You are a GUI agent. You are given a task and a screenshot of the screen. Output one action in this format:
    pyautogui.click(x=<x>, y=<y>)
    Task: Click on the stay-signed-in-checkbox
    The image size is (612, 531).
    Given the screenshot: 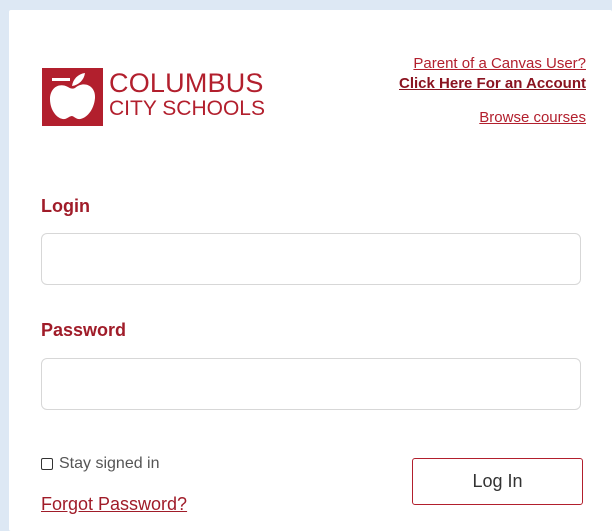 What is the action you would take?
    pyautogui.click(x=47, y=464)
    